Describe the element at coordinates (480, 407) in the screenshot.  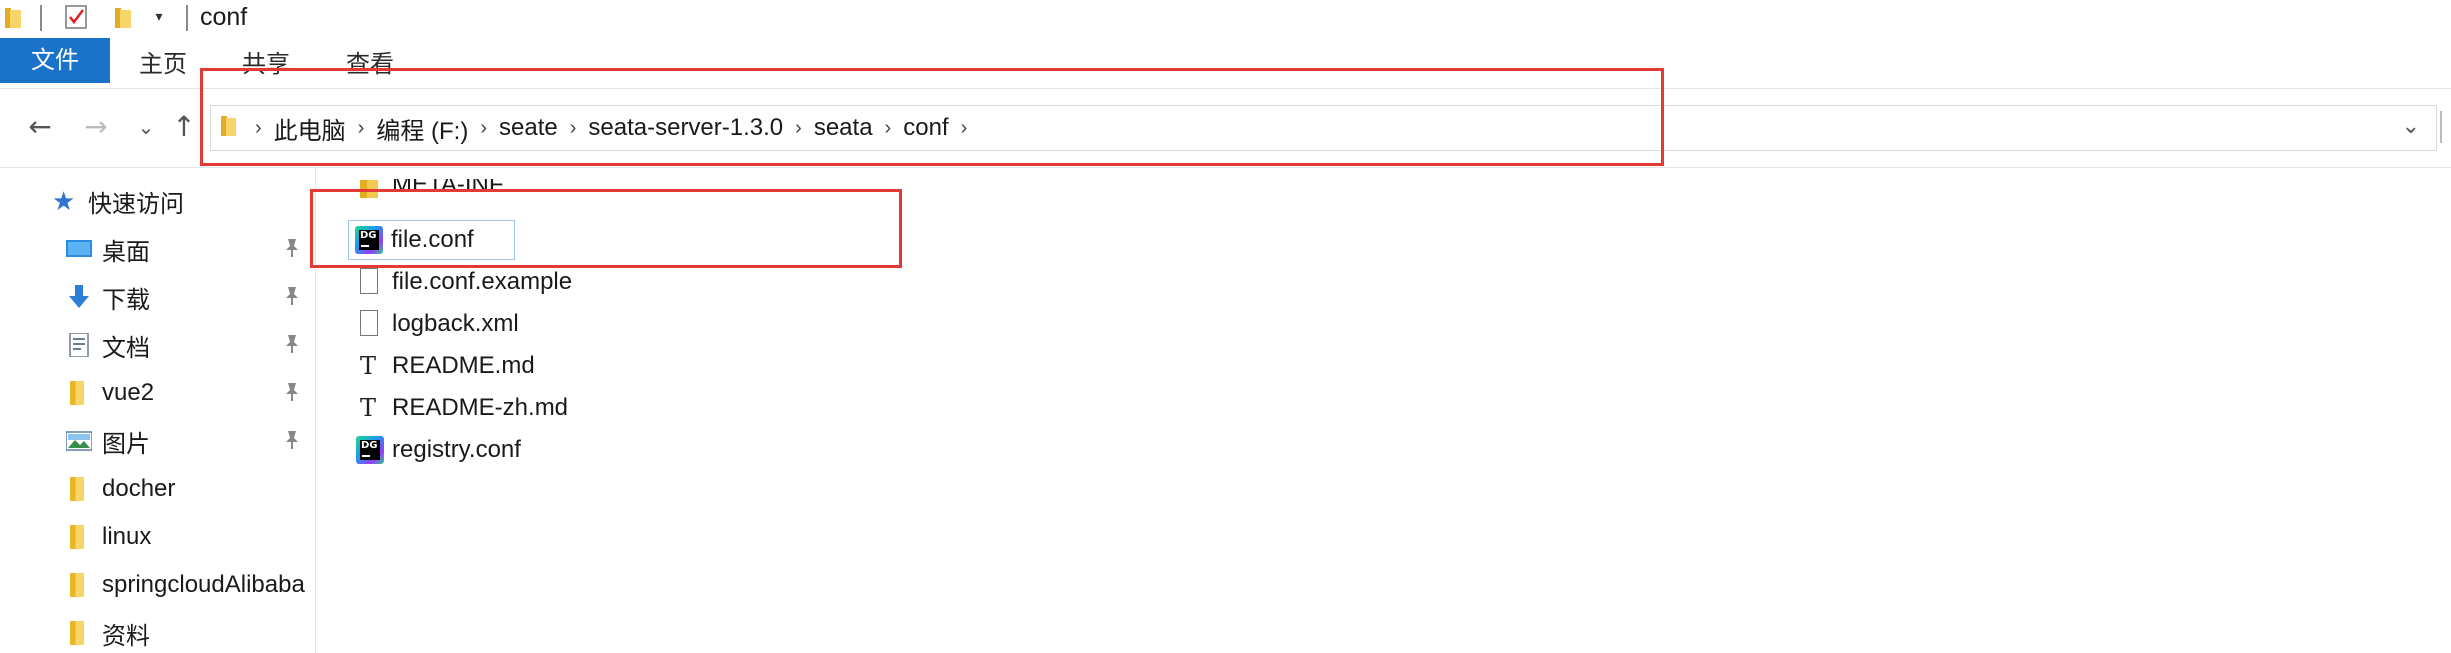
I see `file-name: README-zh.md` at that location.